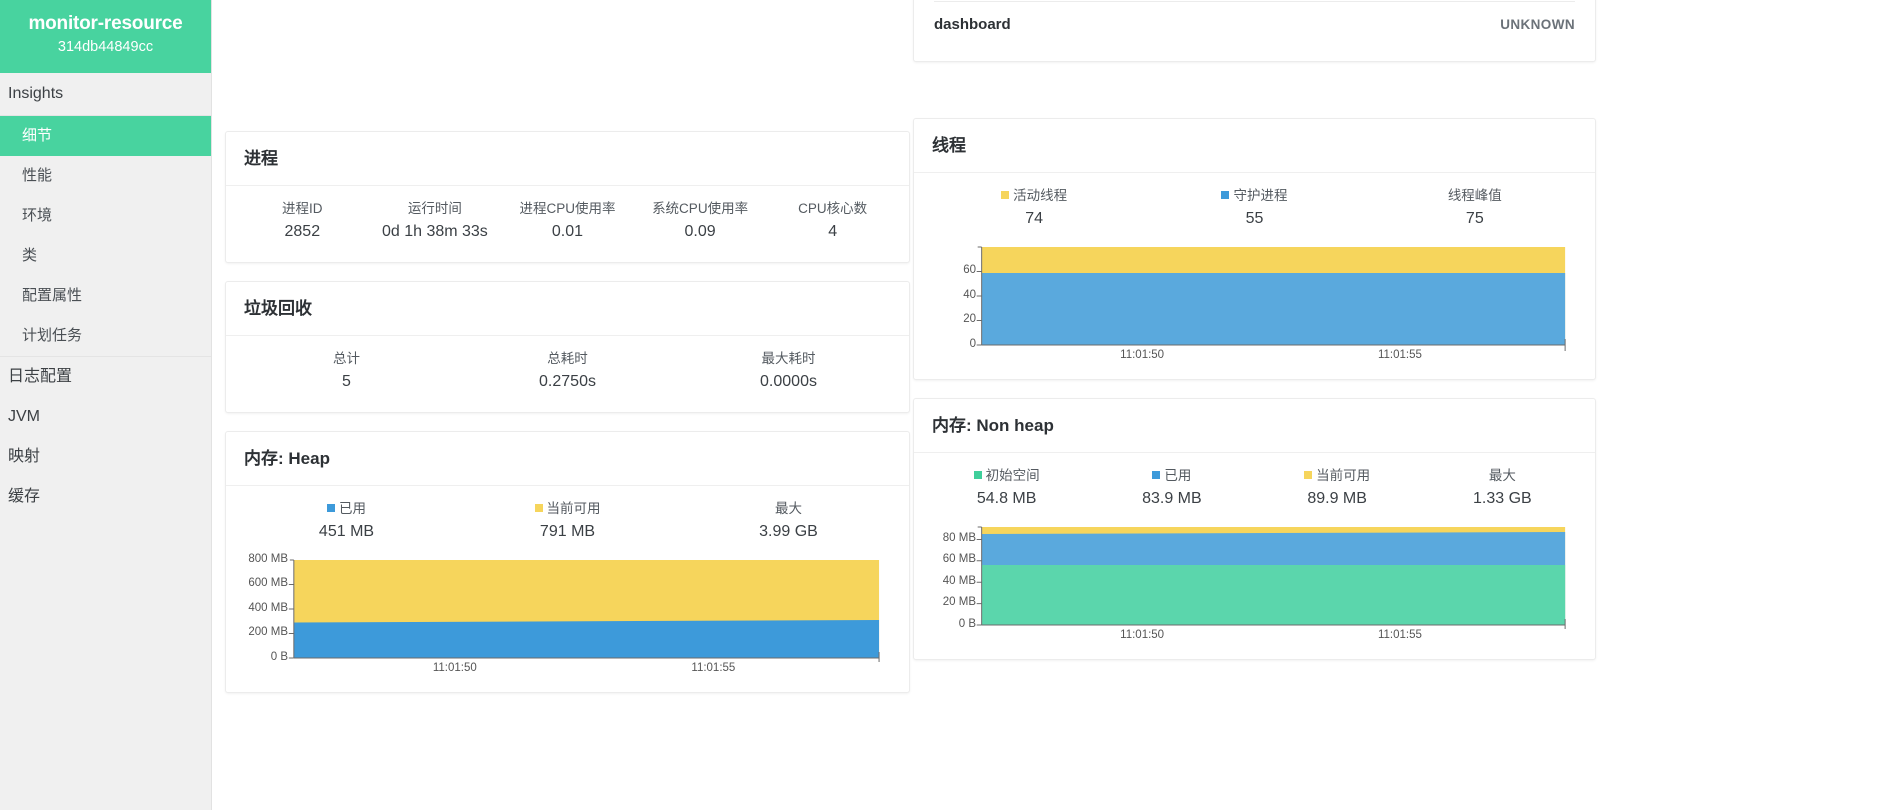  Describe the element at coordinates (1474, 195) in the screenshot. I see `stat-label: 线程峰值` at that location.